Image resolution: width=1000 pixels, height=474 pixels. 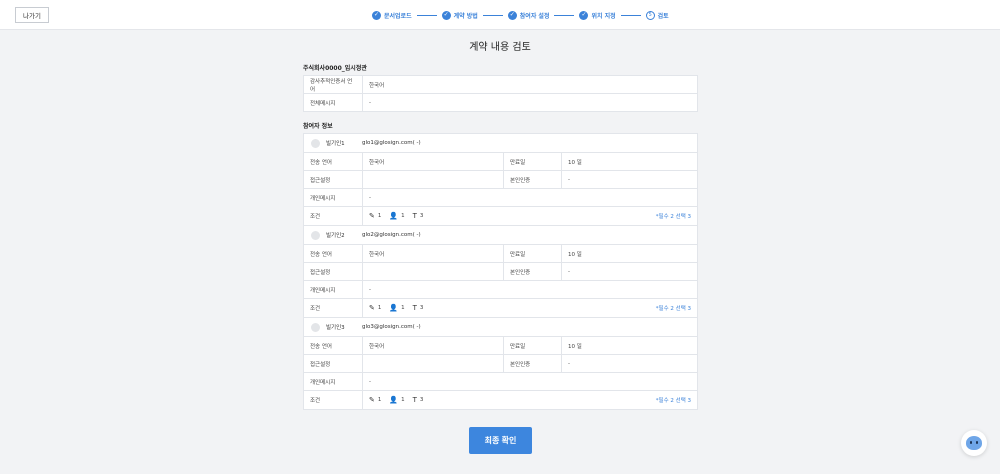 What do you see at coordinates (500, 143) in the screenshot?
I see `participant-header: 빌기인1 glo1@glosign.com( -)` at bounding box center [500, 143].